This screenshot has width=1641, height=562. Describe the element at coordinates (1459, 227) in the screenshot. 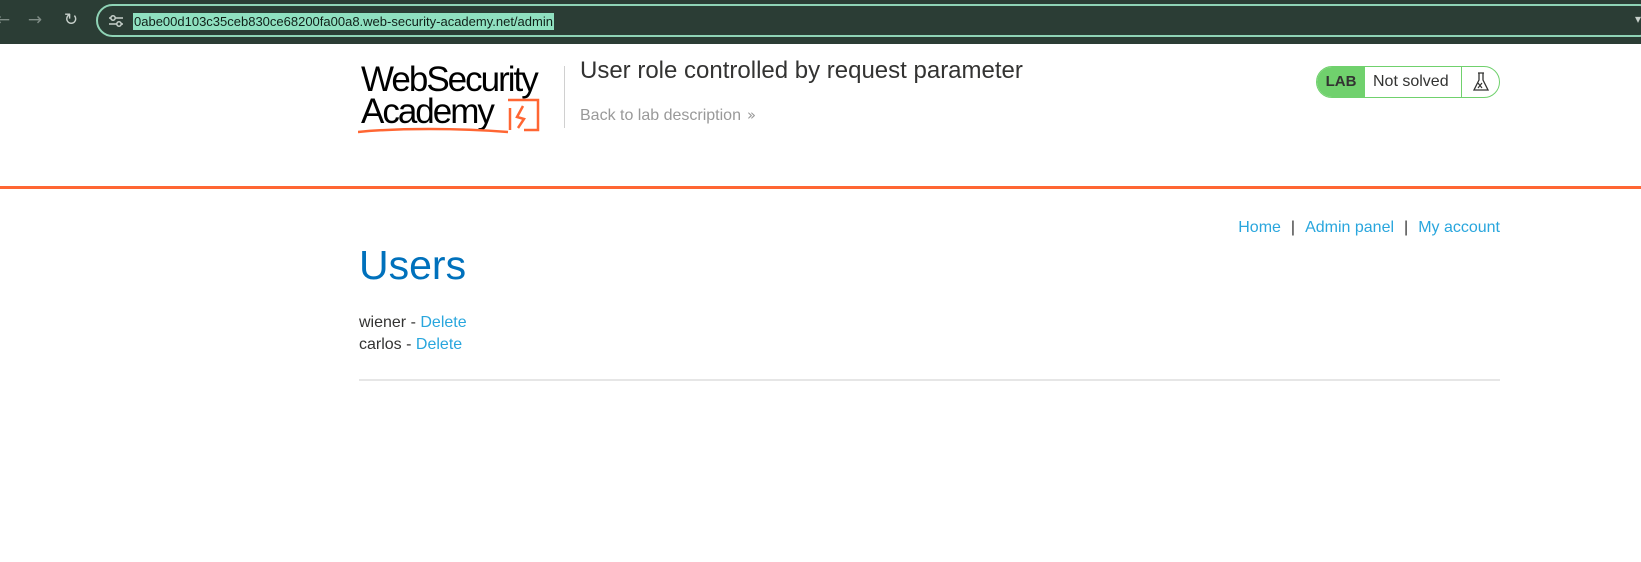

I see `nav-my-account-link: My account` at that location.